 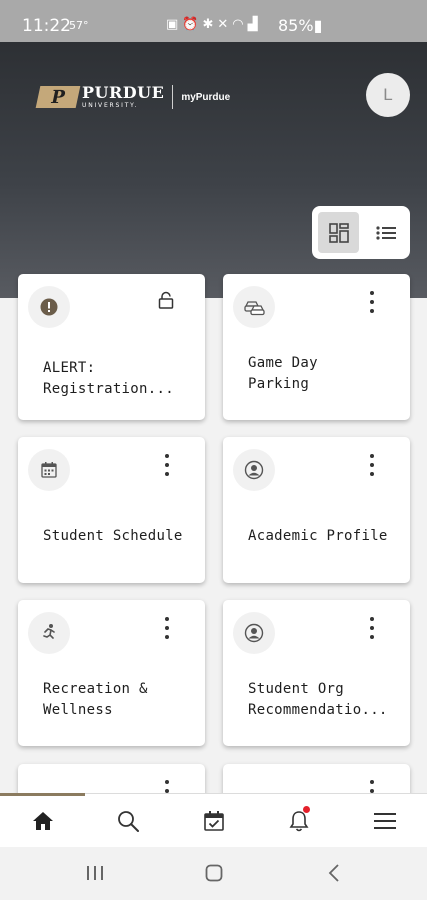 What do you see at coordinates (318, 25) in the screenshot?
I see `battery-icon: ▮` at bounding box center [318, 25].